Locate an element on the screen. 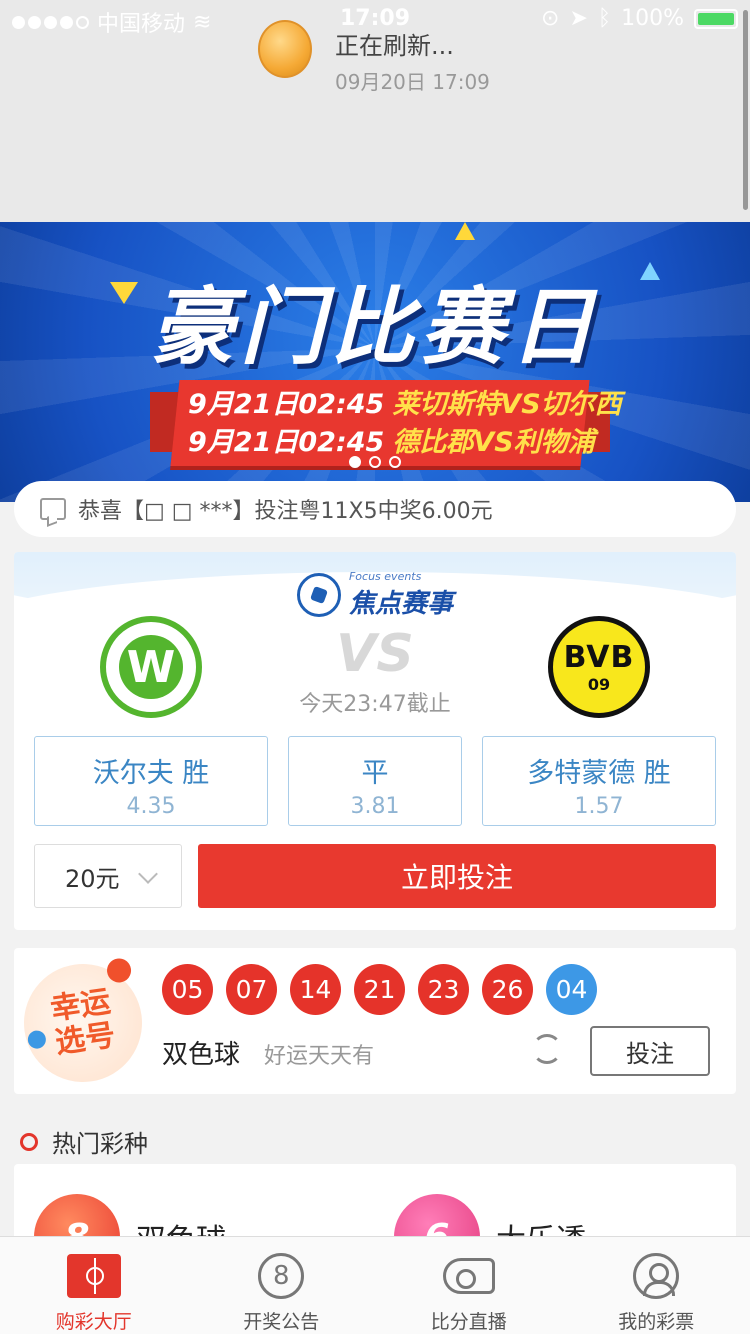  odds-option-label: 平 is located at coordinates (375, 773).